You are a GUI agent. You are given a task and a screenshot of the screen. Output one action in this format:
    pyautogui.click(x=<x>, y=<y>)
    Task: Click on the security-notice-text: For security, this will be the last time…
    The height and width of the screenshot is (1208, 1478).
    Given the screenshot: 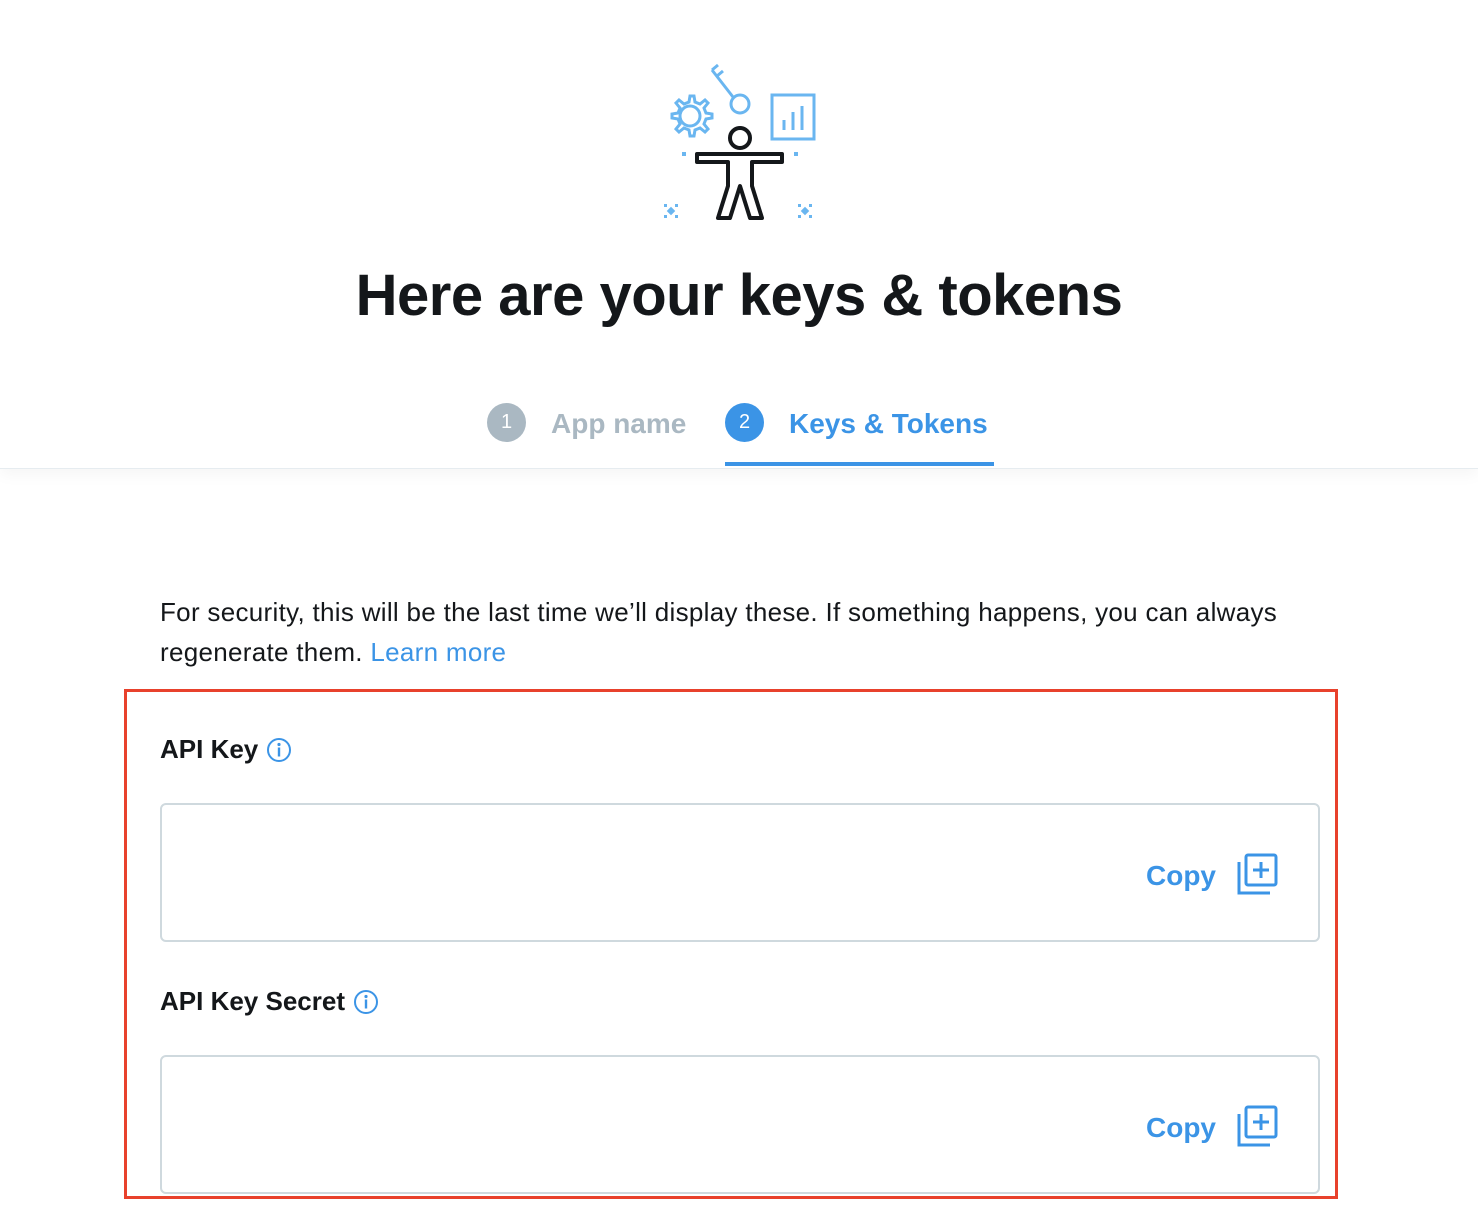 What is the action you would take?
    pyautogui.click(x=719, y=632)
    